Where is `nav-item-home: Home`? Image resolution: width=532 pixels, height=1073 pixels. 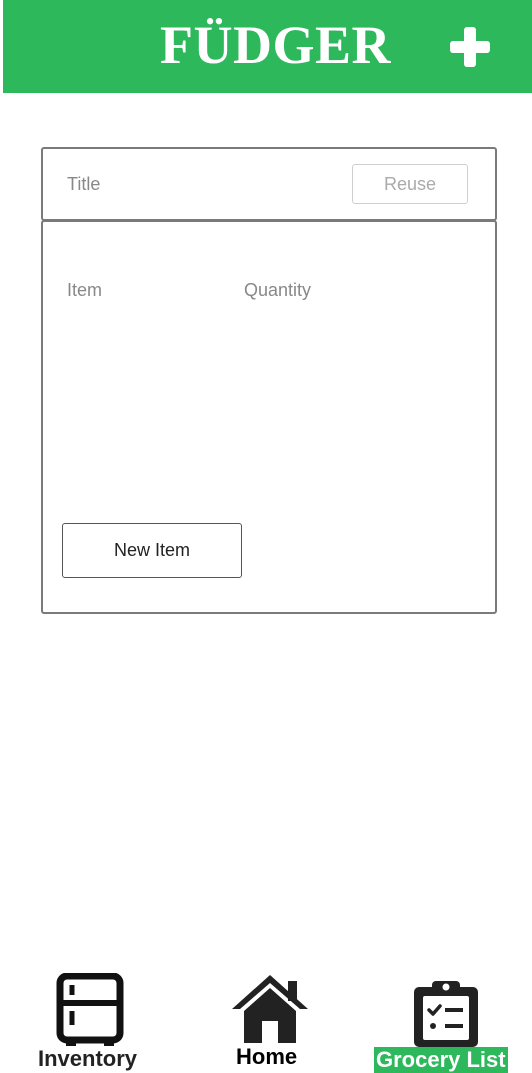 nav-item-home: Home is located at coordinates (270, 1021).